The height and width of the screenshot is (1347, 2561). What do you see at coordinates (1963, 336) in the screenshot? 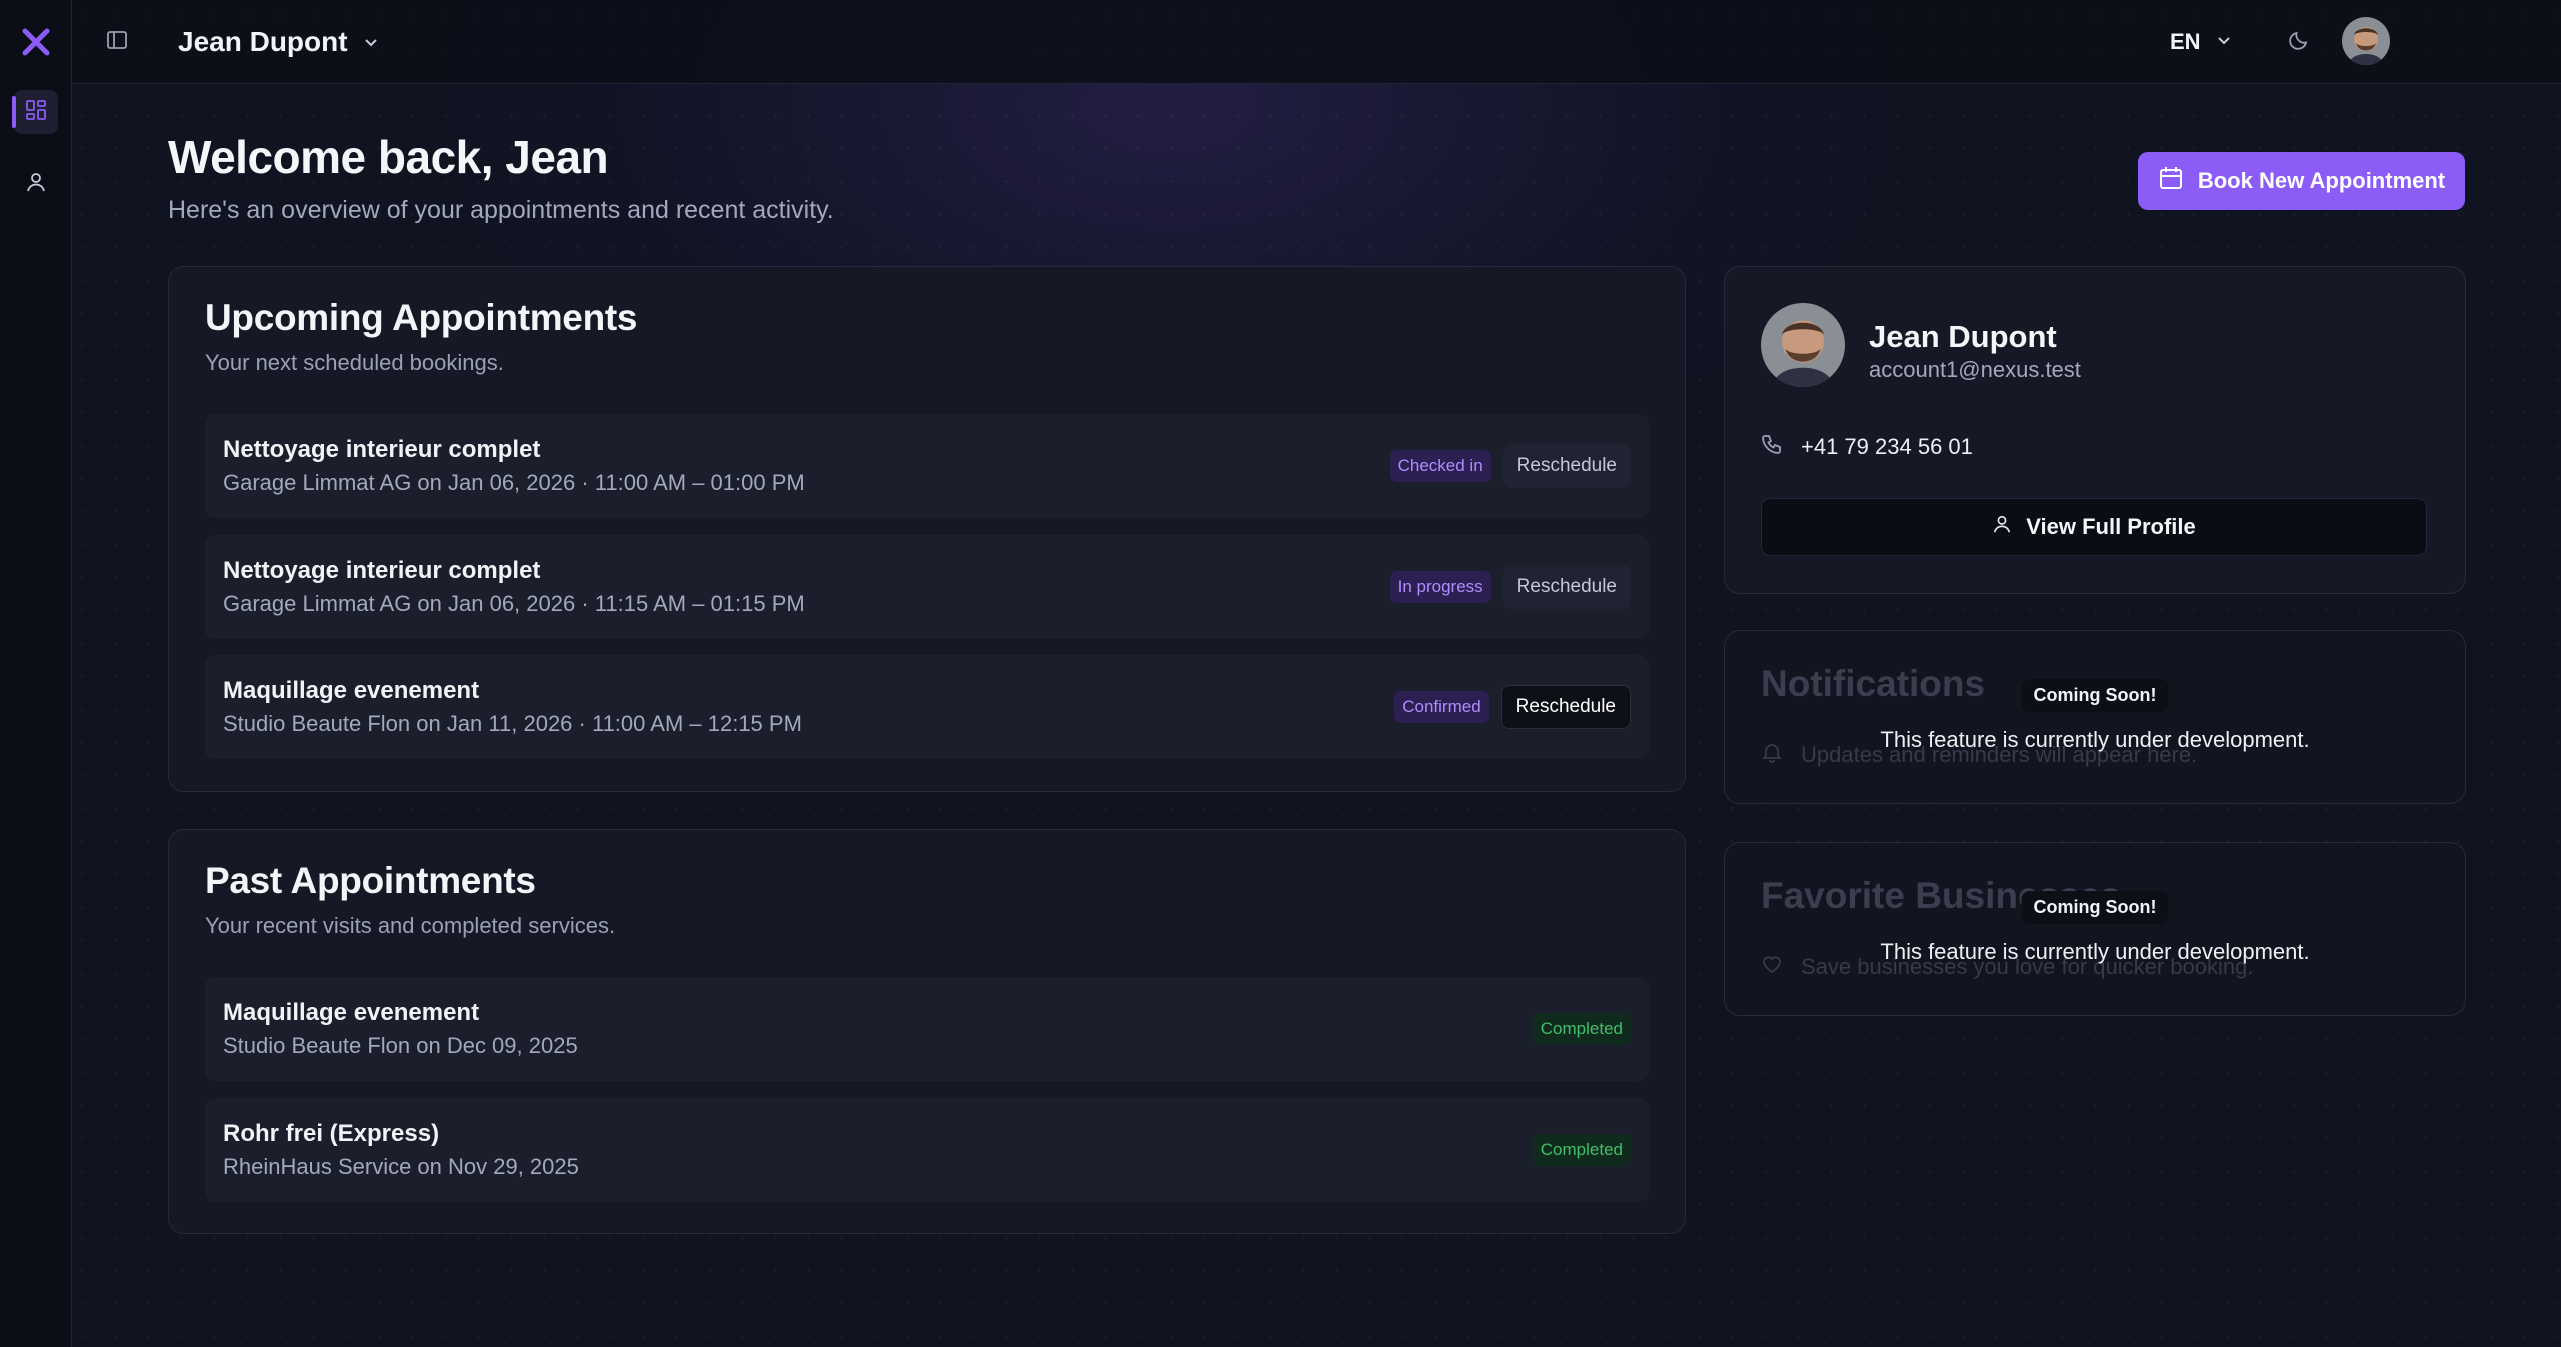
I see `profile-name: Jean Dupont` at bounding box center [1963, 336].